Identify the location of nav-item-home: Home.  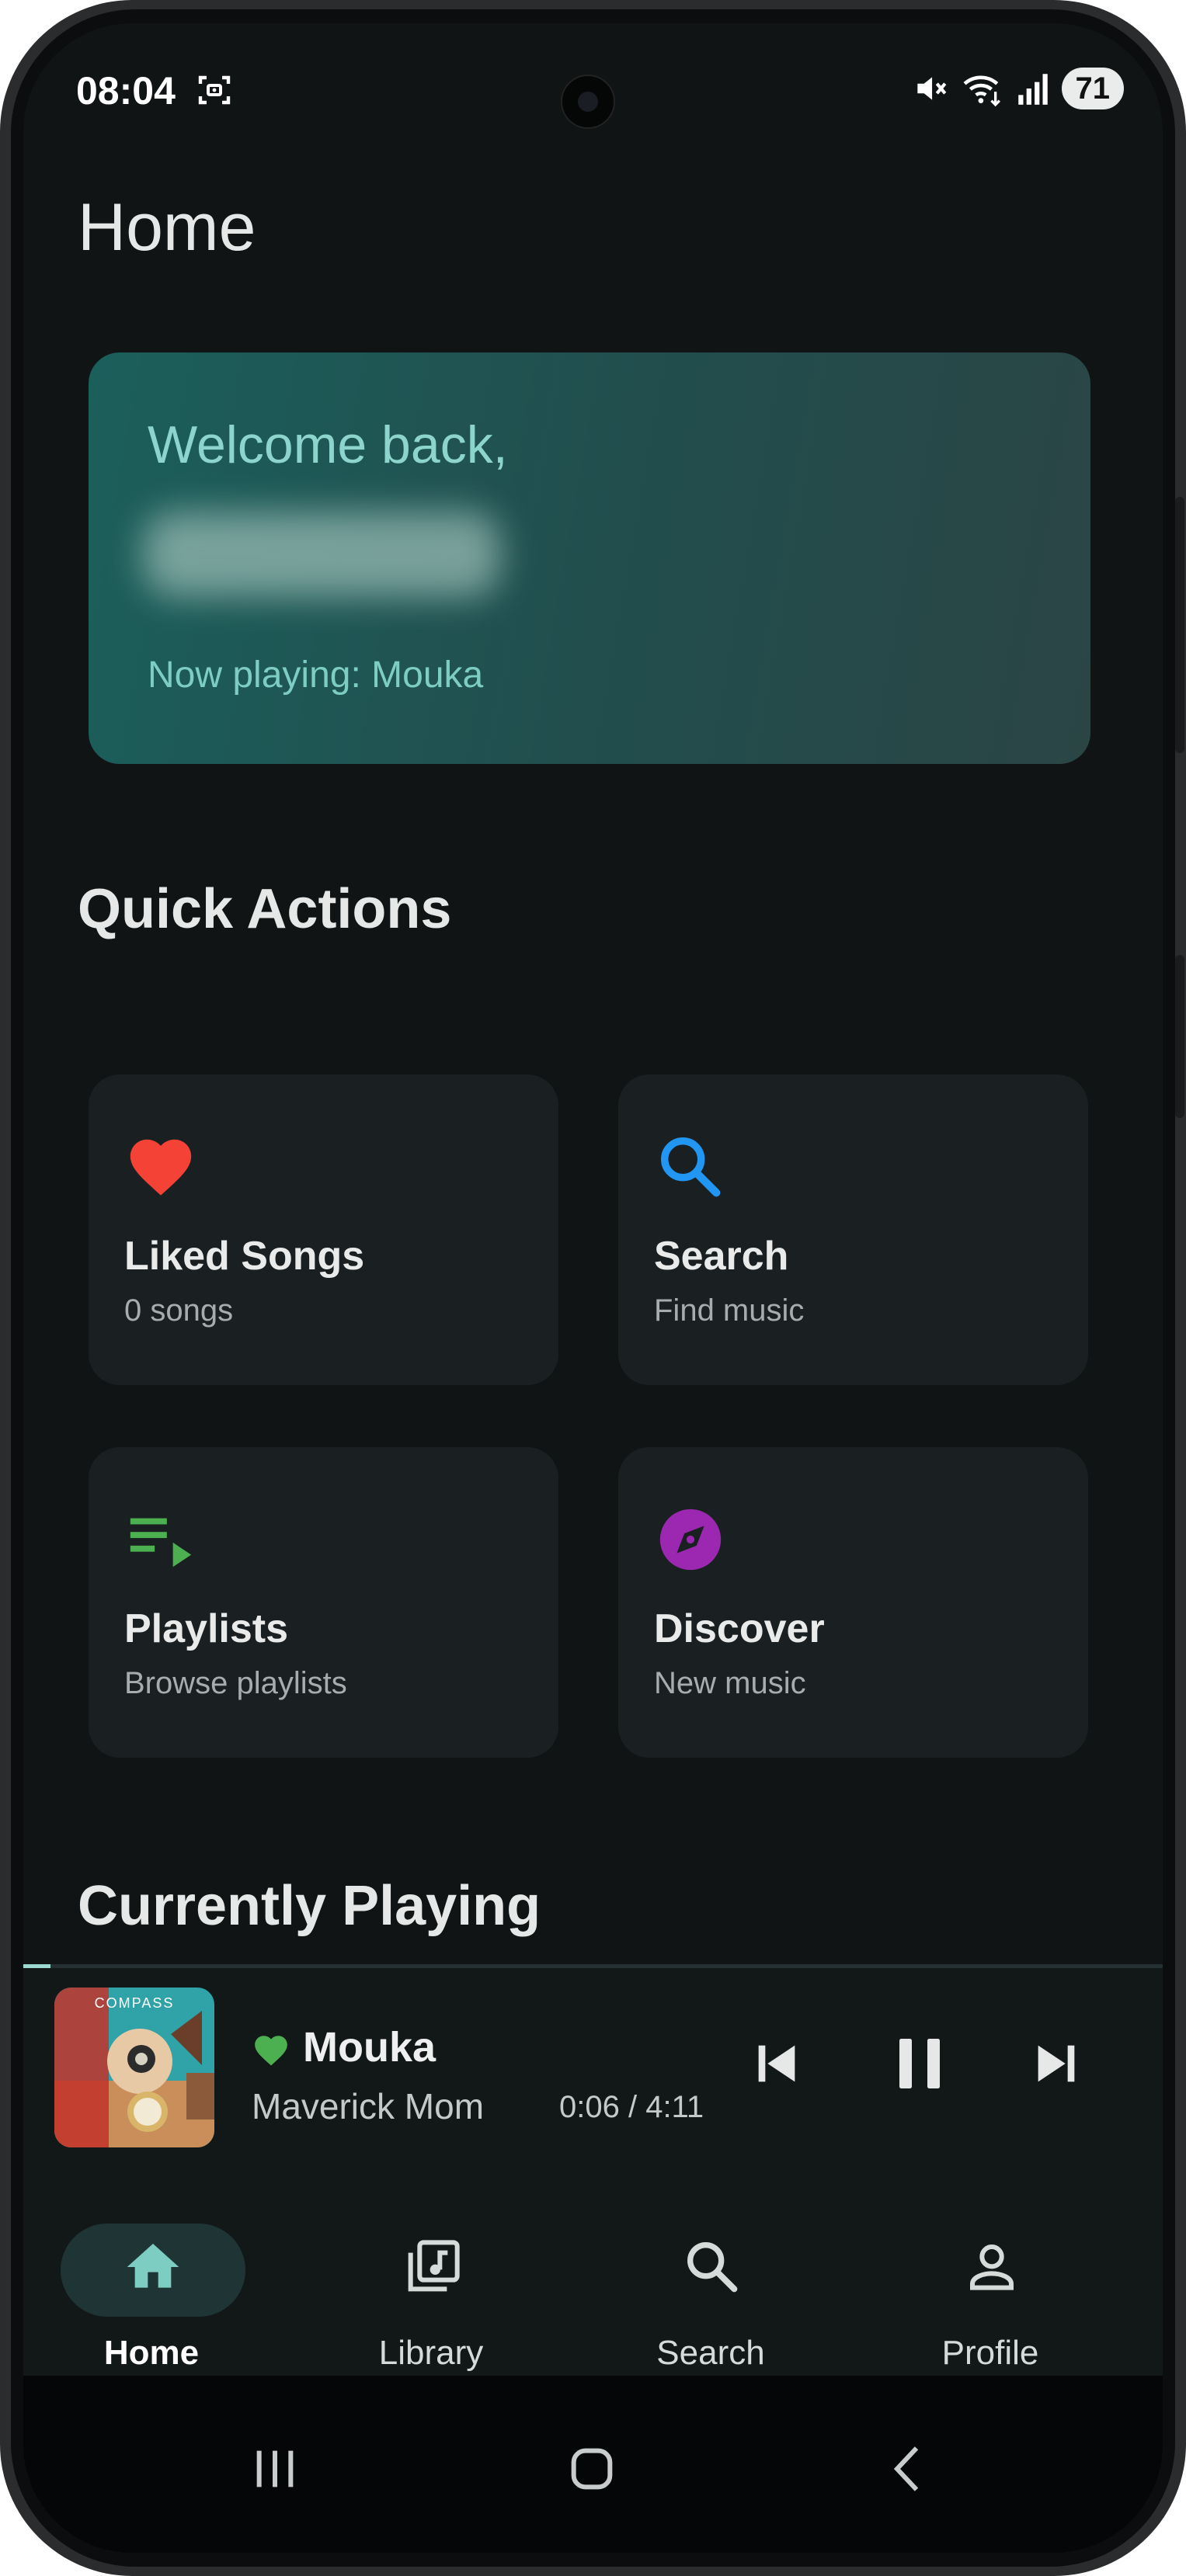
(151, 2273).